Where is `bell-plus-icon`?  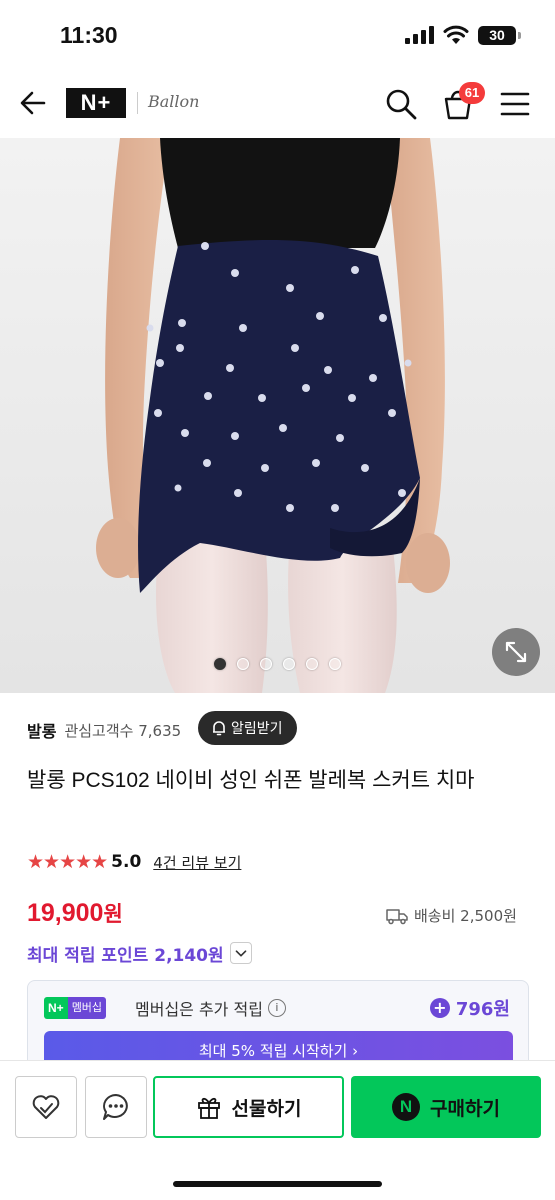 bell-plus-icon is located at coordinates (219, 728).